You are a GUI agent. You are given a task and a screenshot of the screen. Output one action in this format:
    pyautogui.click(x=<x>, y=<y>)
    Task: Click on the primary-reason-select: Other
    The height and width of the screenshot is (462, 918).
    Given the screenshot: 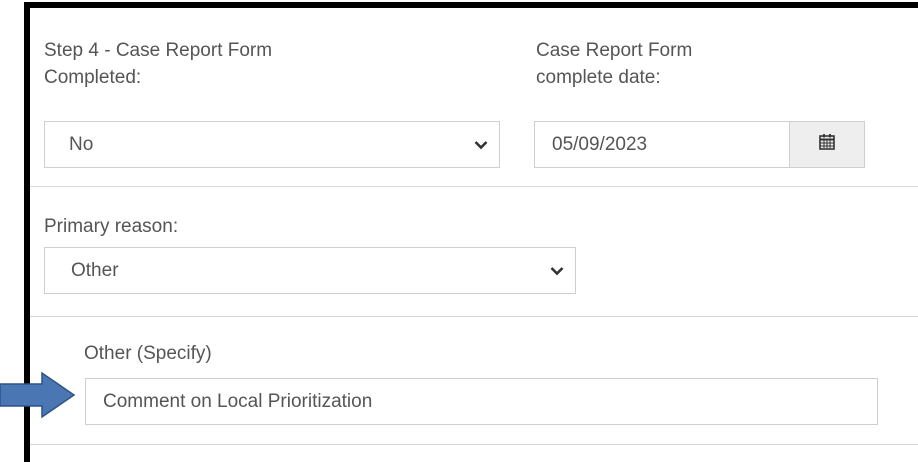 What is the action you would take?
    pyautogui.click(x=310, y=270)
    